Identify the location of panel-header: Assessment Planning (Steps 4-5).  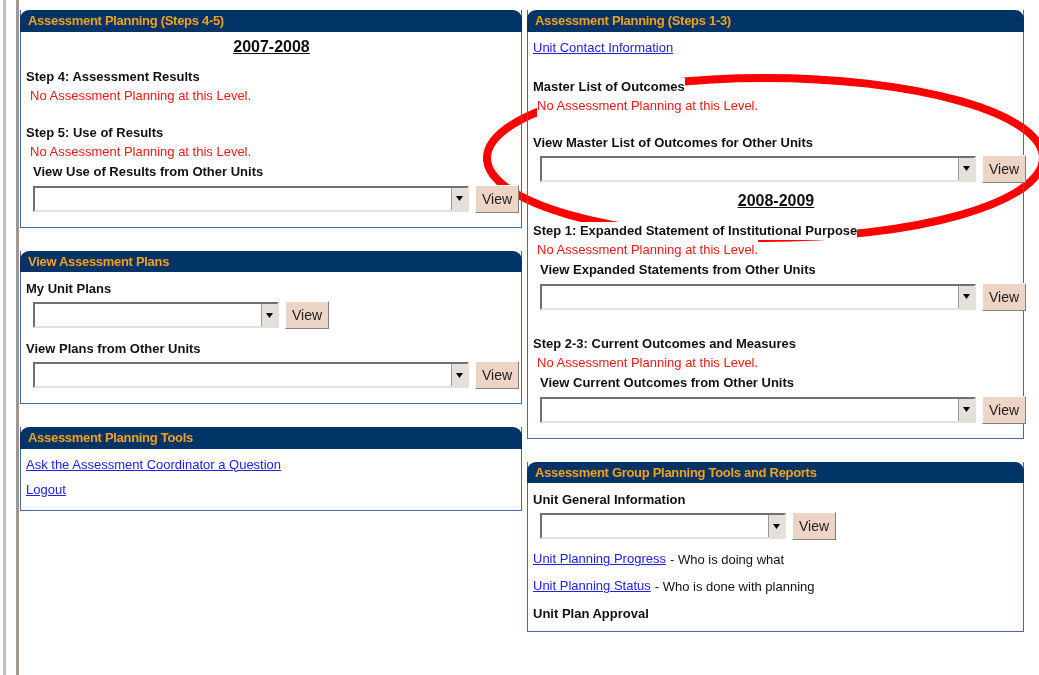
(271, 21).